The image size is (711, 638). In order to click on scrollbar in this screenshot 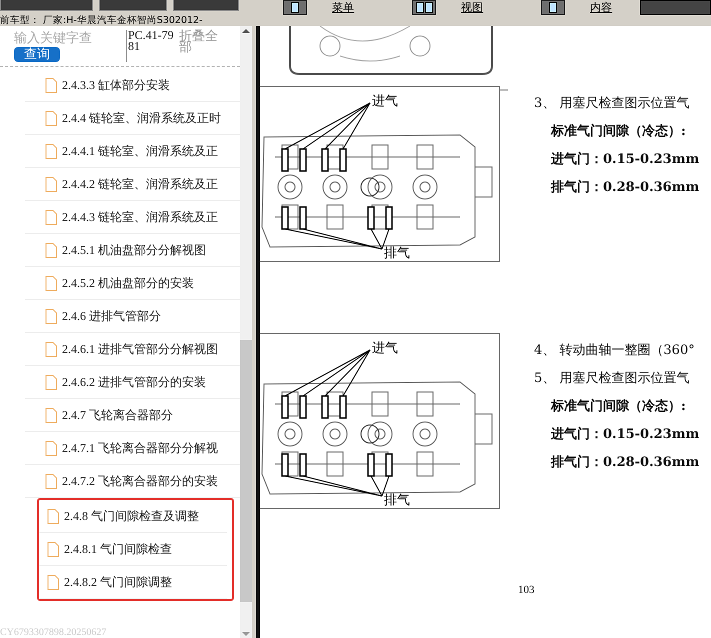, I will do `click(246, 332)`.